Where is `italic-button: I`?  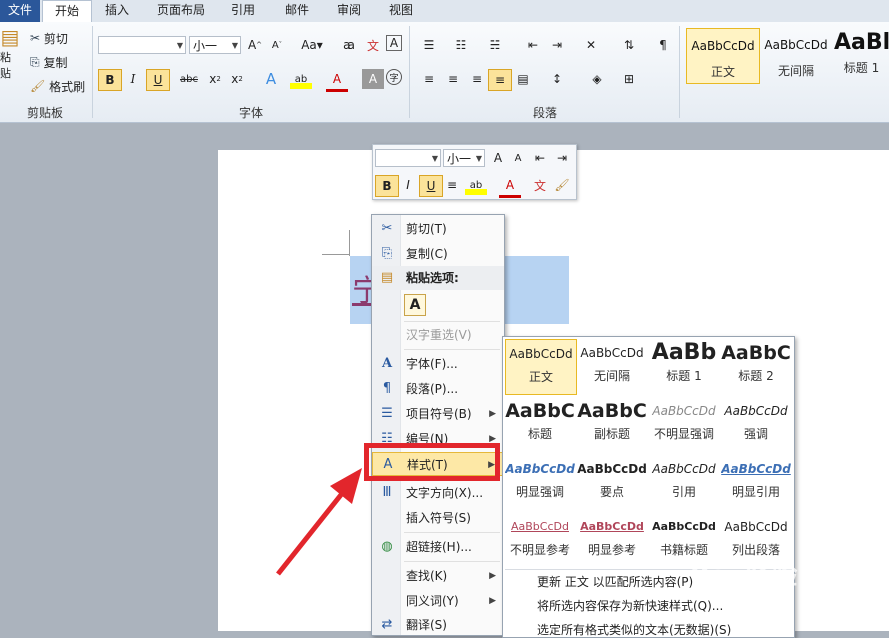
italic-button: I is located at coordinates (133, 79).